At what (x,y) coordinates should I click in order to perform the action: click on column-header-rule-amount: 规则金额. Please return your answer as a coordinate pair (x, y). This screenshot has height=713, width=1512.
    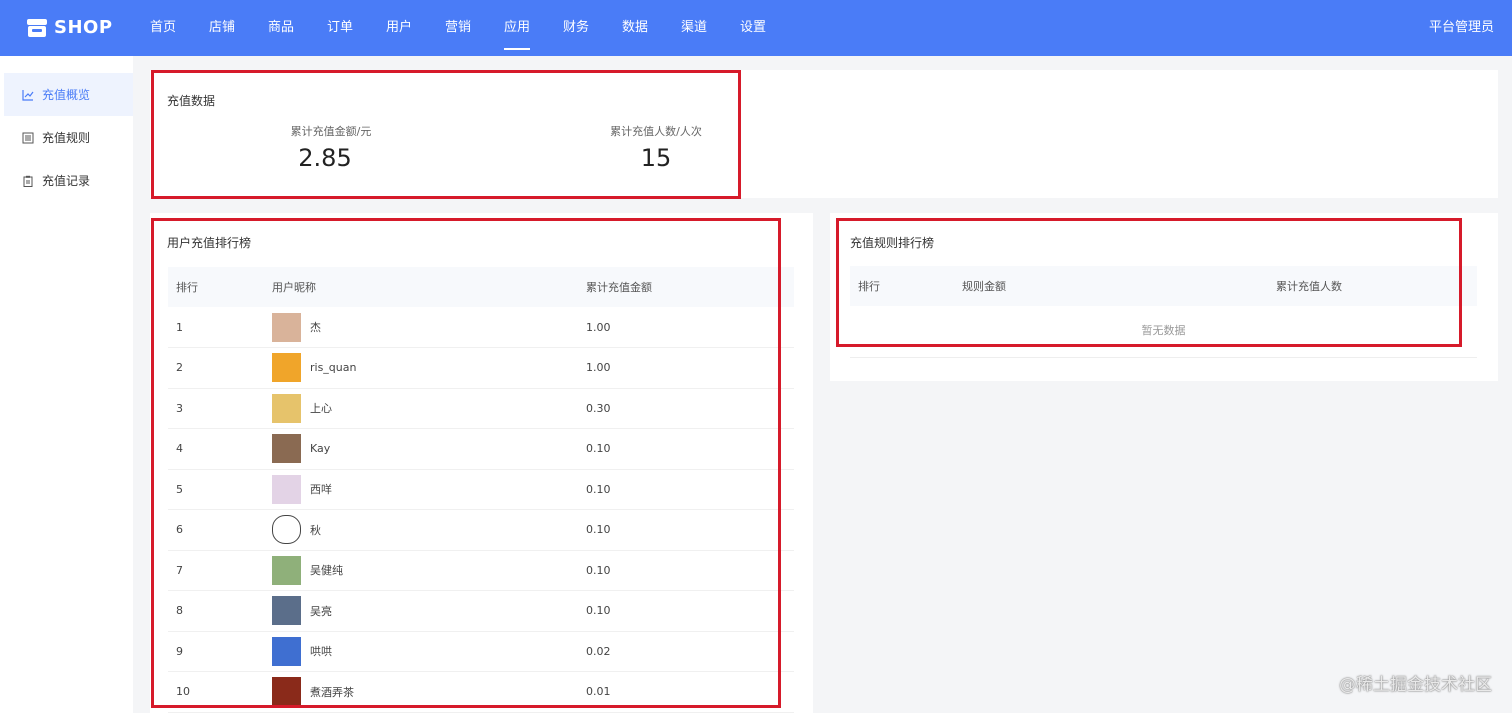
    Looking at the image, I should click on (1119, 286).